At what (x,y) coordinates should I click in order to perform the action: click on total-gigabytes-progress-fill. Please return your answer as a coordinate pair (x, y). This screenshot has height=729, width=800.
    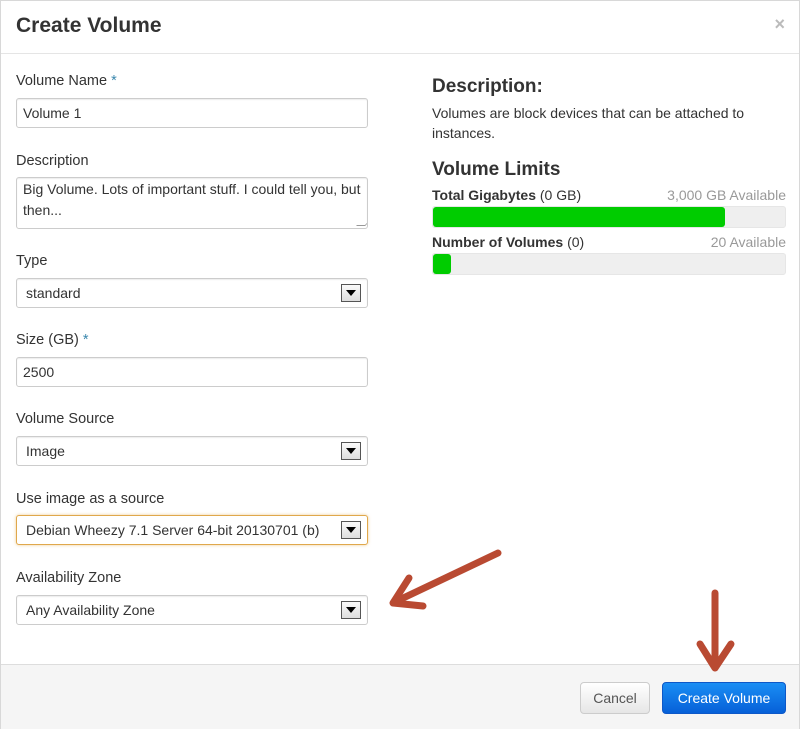
    Looking at the image, I should click on (579, 217).